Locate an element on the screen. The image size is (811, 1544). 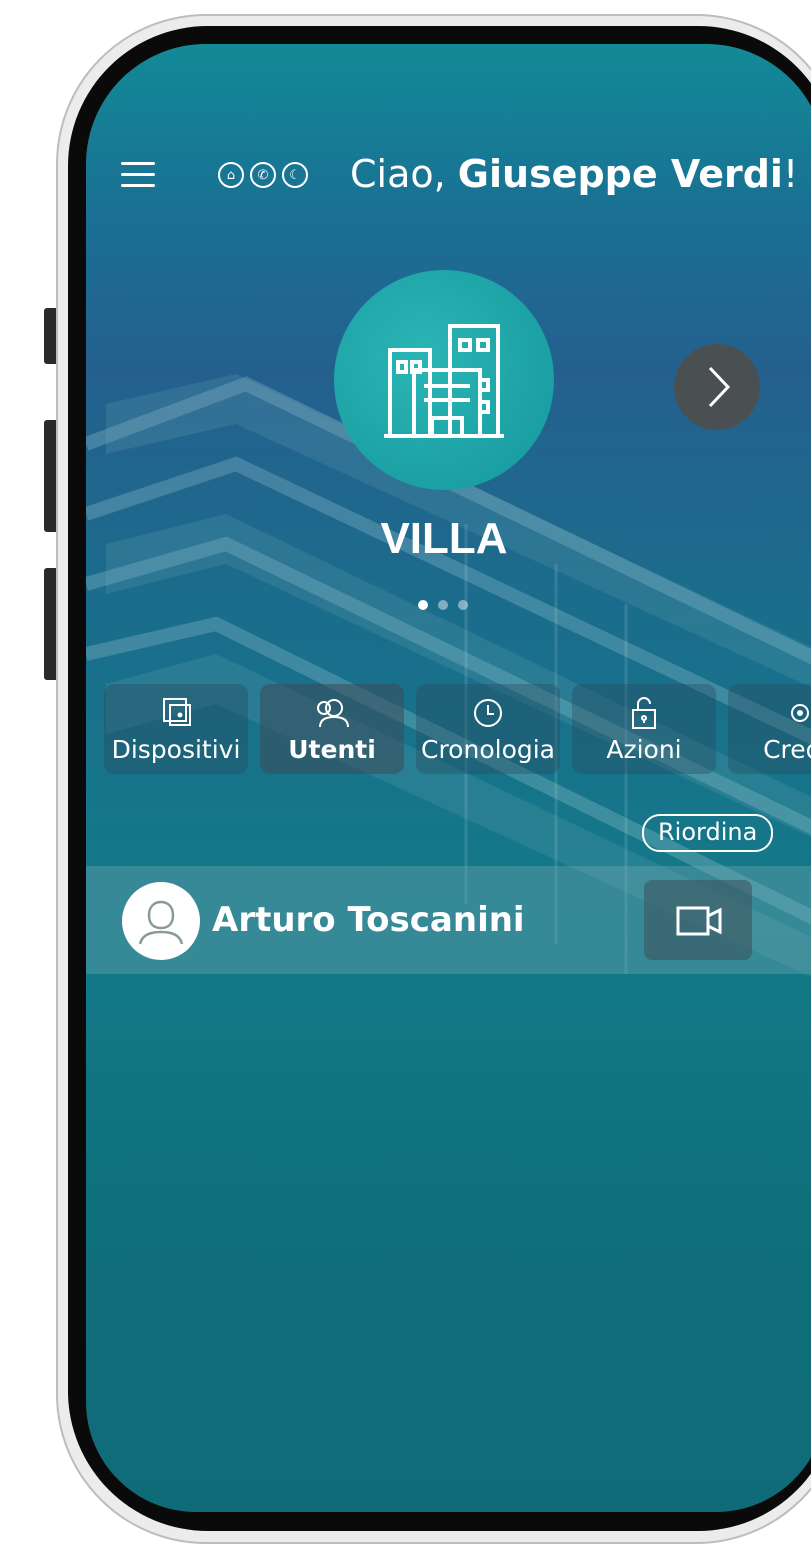
status-icons: ⌂ ✆ ☾ is located at coordinates (263, 175).